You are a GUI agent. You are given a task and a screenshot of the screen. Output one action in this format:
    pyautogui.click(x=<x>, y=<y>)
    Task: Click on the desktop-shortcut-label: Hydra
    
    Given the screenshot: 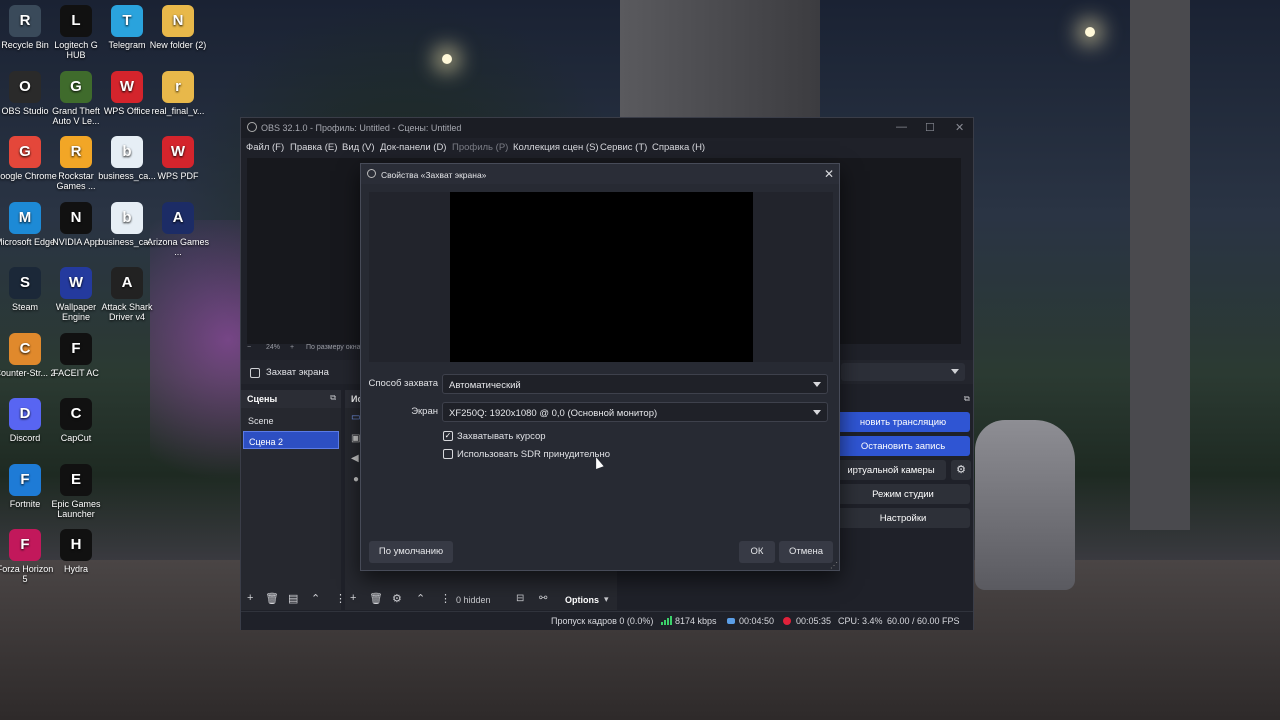 What is the action you would take?
    pyautogui.click(x=75, y=569)
    